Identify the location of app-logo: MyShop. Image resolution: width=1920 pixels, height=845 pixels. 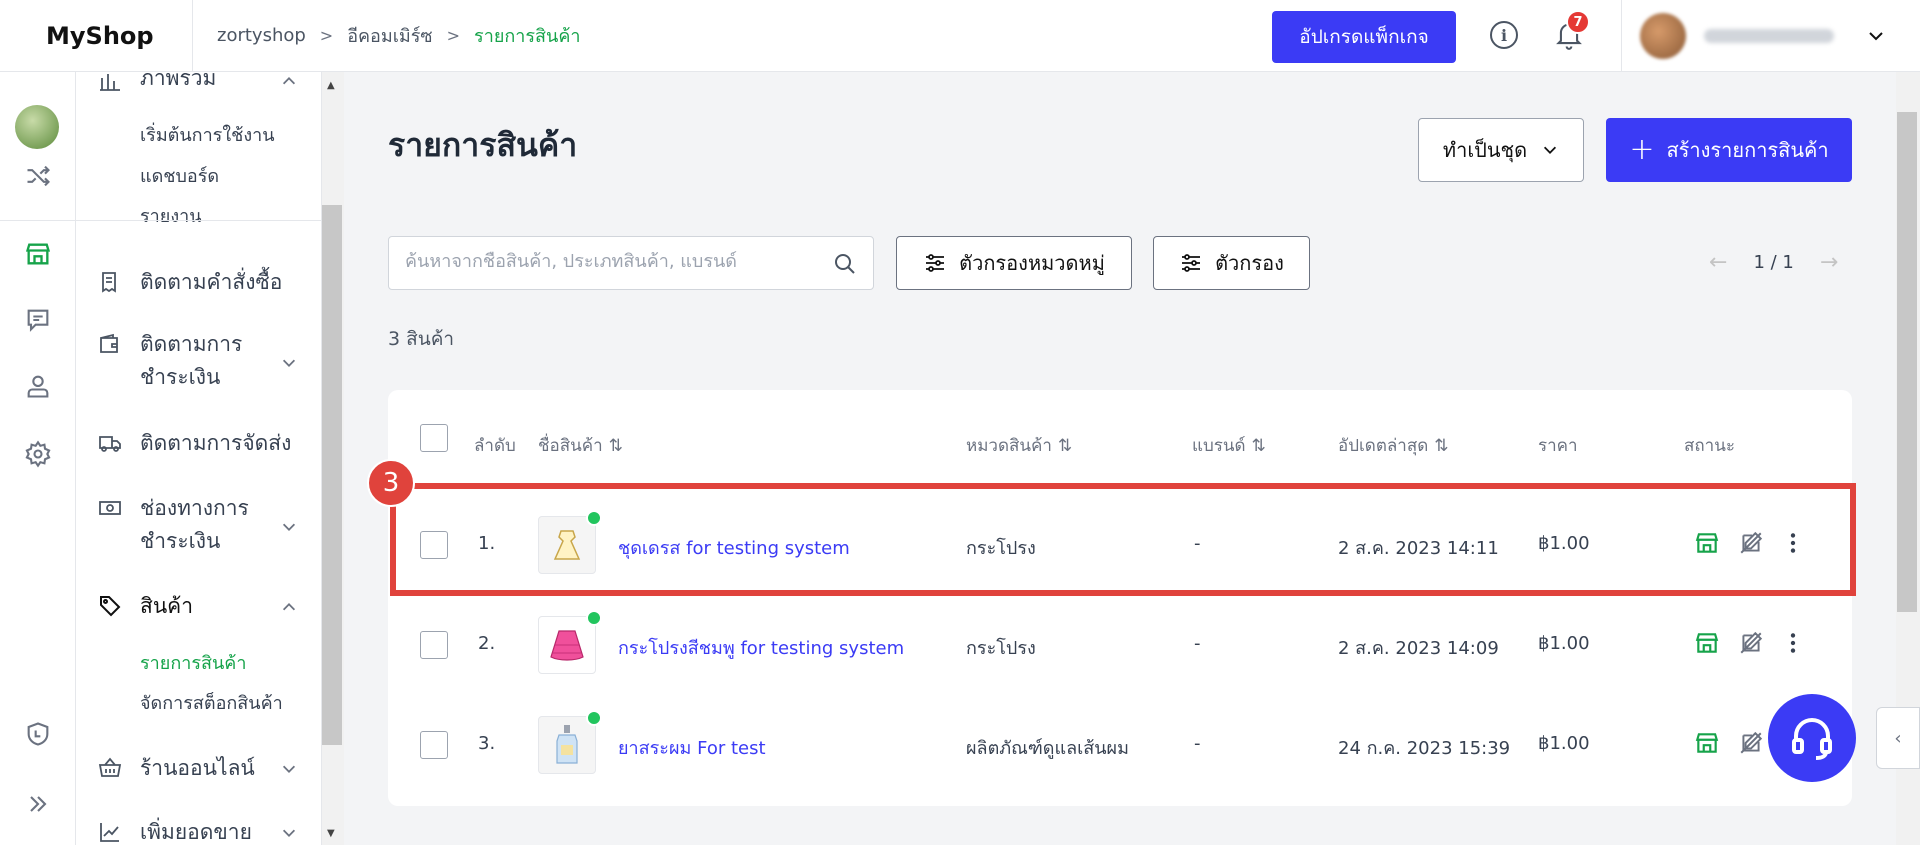
(96, 36).